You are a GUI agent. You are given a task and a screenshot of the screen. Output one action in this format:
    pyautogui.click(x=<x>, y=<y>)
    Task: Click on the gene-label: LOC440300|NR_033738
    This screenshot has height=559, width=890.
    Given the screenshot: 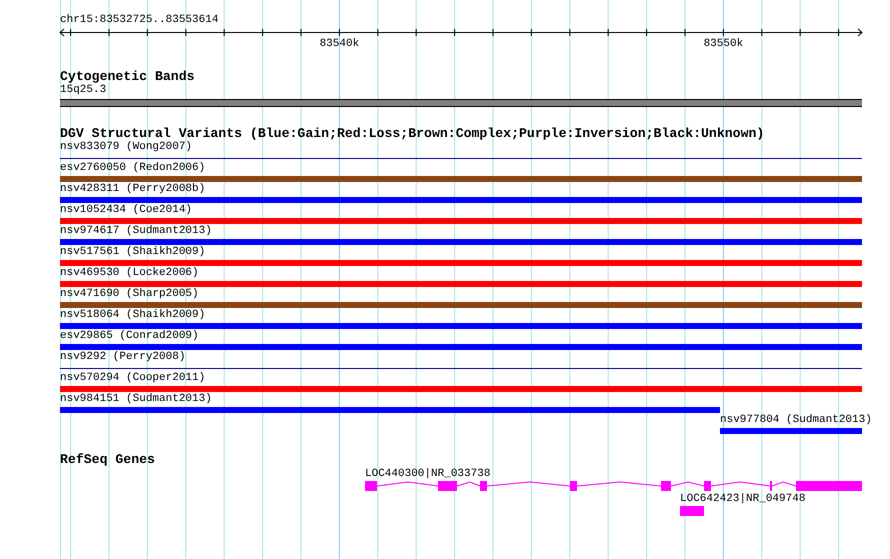 What is the action you would take?
    pyautogui.click(x=427, y=474)
    